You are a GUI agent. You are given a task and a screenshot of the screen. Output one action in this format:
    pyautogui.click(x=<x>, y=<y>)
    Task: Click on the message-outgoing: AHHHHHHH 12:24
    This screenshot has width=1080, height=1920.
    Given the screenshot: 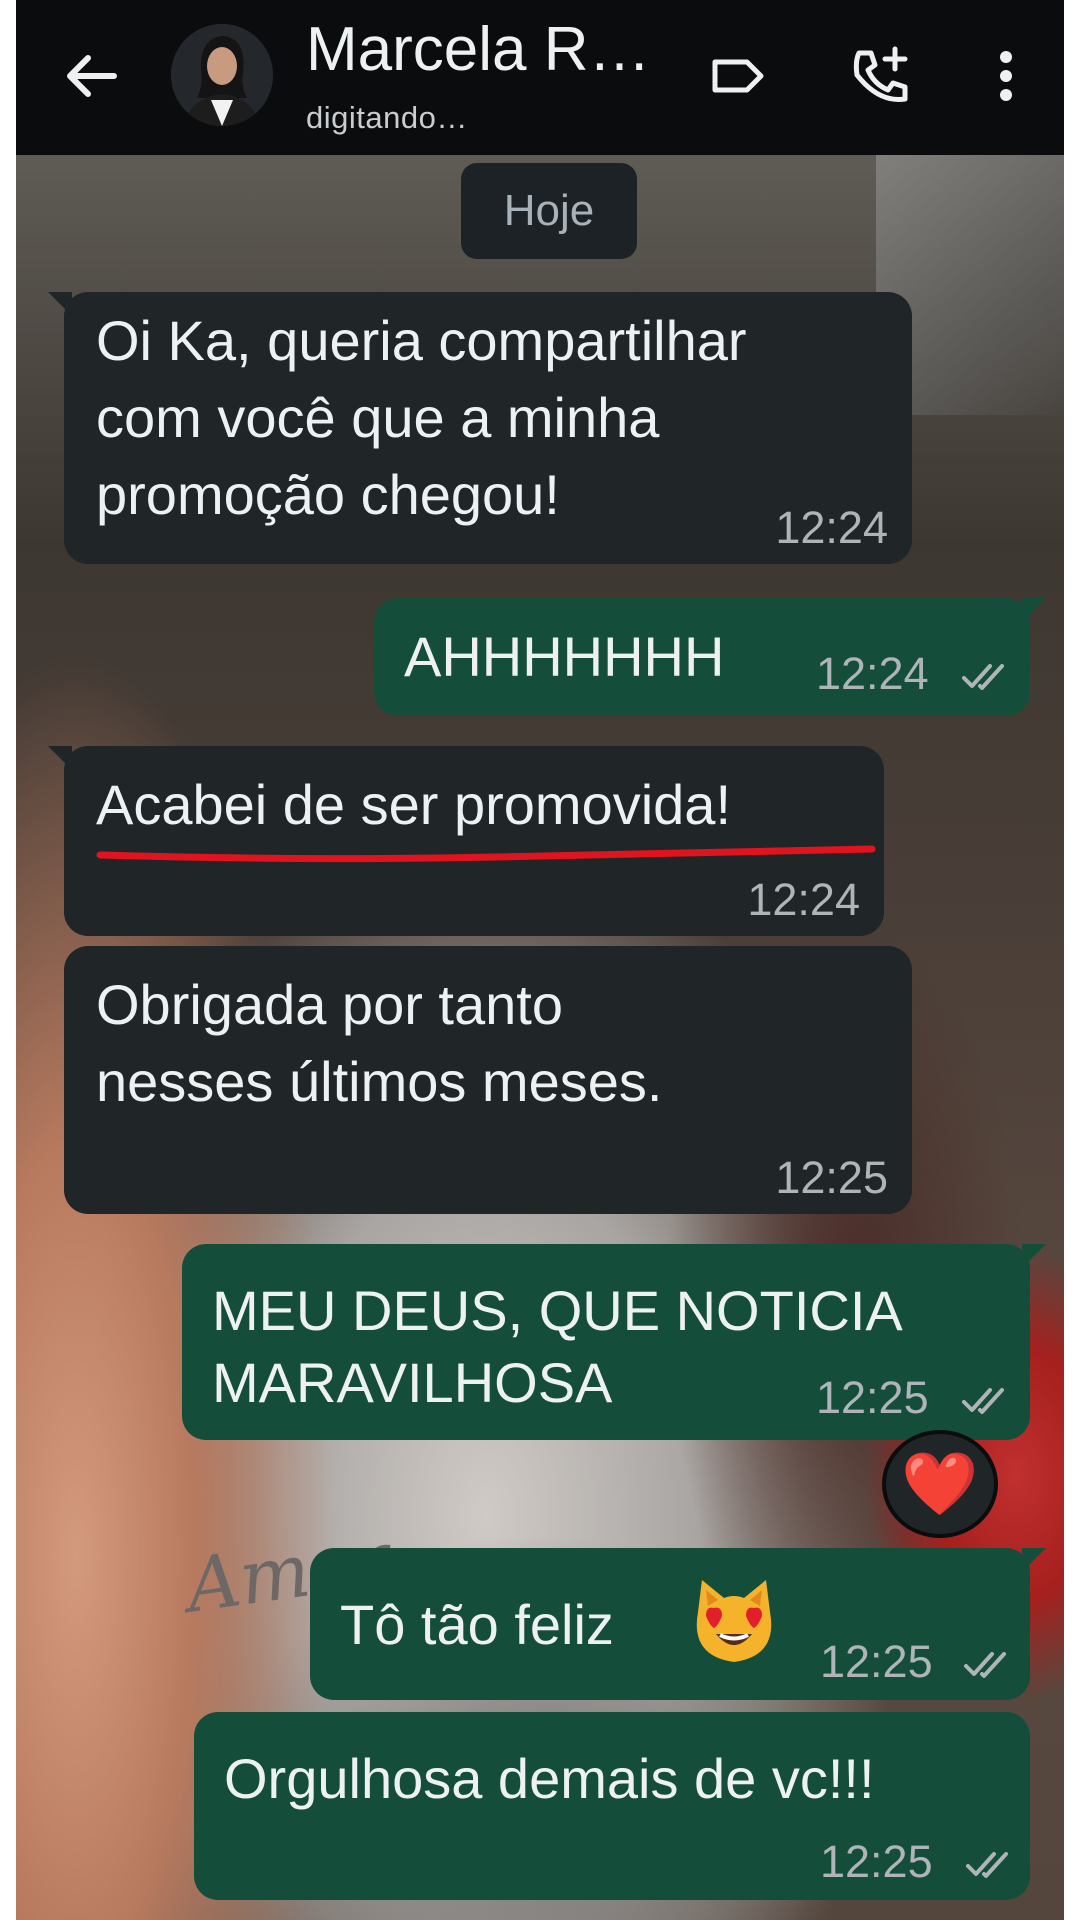 What is the action you would take?
    pyautogui.click(x=710, y=657)
    